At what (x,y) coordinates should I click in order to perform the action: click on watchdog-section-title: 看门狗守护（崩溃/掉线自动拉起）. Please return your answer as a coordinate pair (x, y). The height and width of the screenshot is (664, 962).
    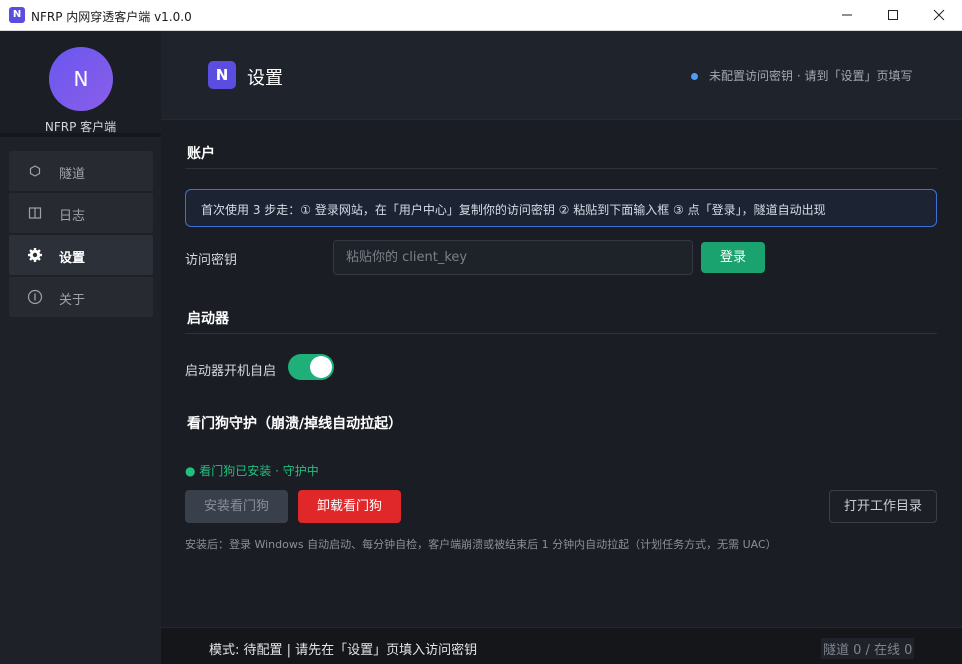
    Looking at the image, I should click on (295, 424).